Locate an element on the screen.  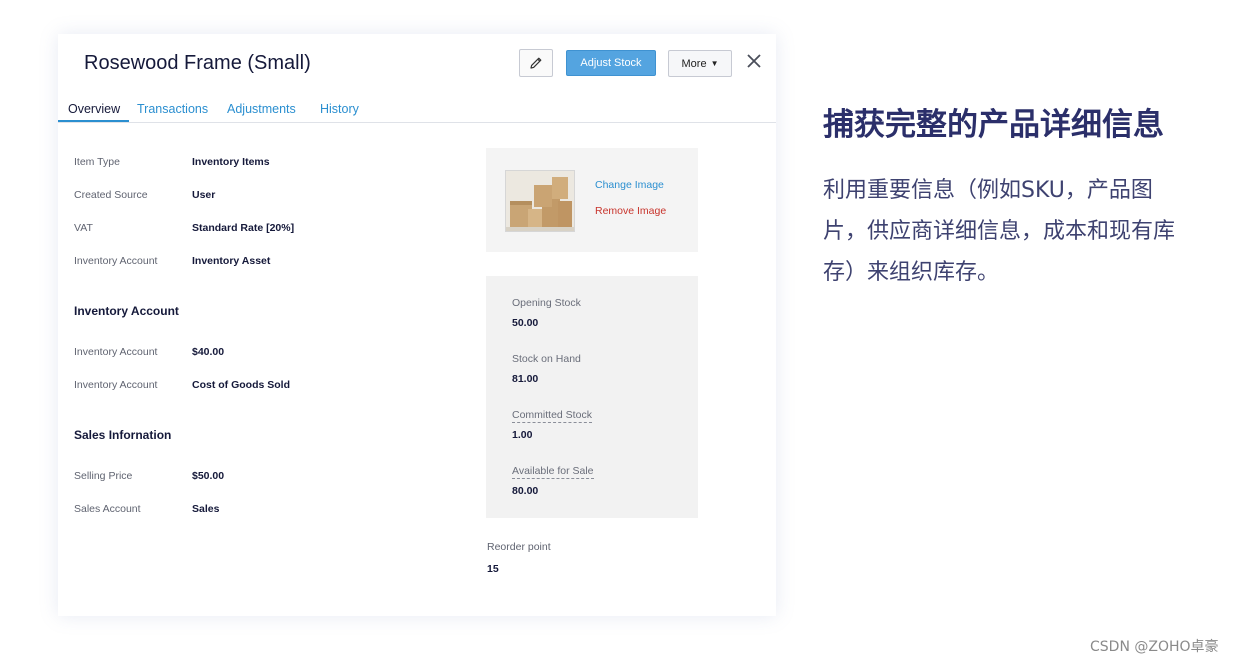
close-glyph is located at coordinates (754, 61).